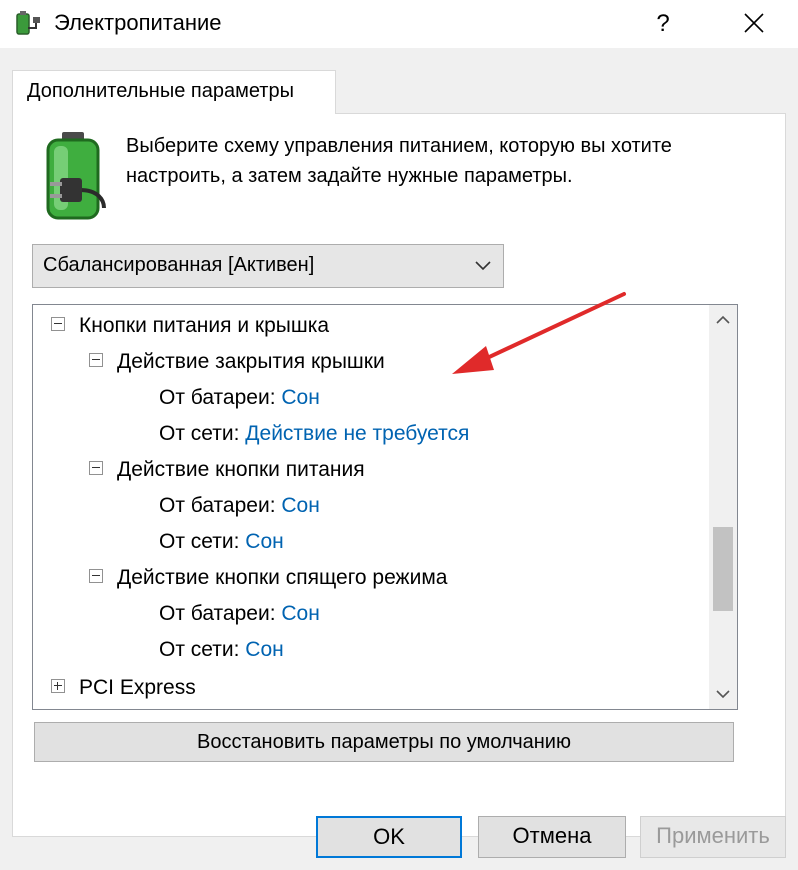  Describe the element at coordinates (179, 265) in the screenshot. I see `power-scheme-value: Сбалансированная [Активен]` at that location.